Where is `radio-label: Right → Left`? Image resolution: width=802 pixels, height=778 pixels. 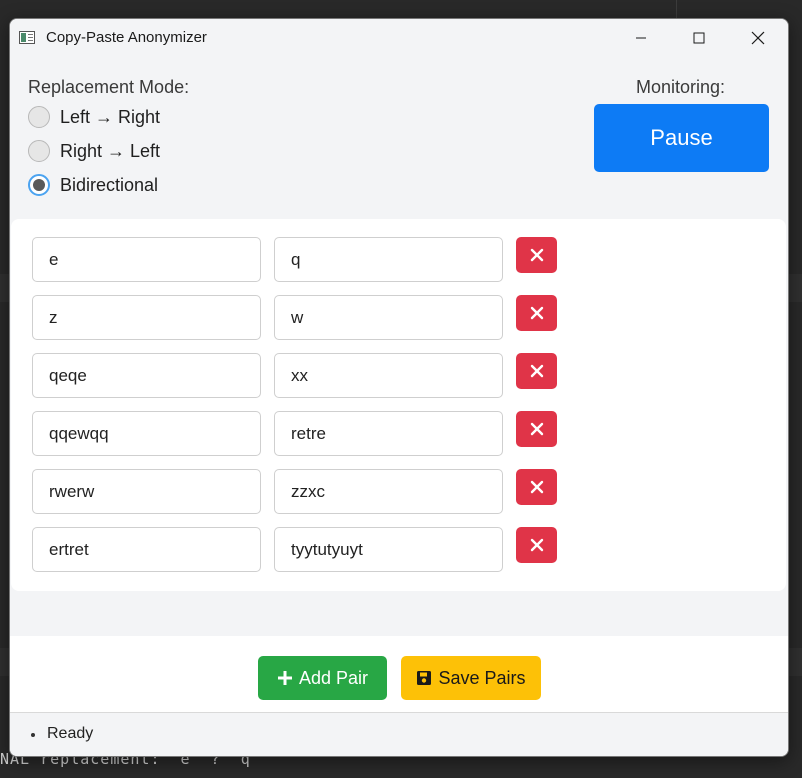
radio-label: Right → Left is located at coordinates (110, 150).